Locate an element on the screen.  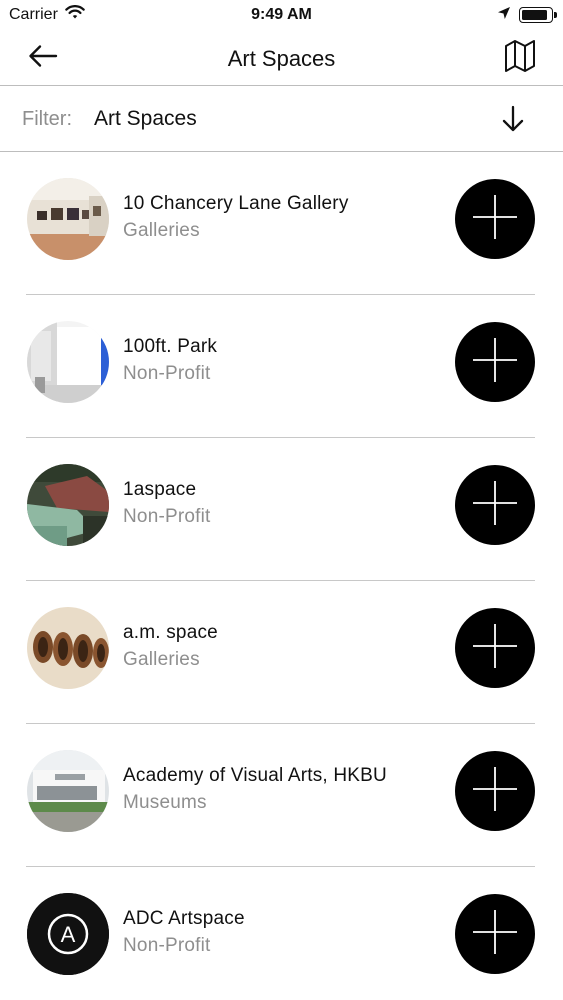
battery-icon is located at coordinates (538, 15).